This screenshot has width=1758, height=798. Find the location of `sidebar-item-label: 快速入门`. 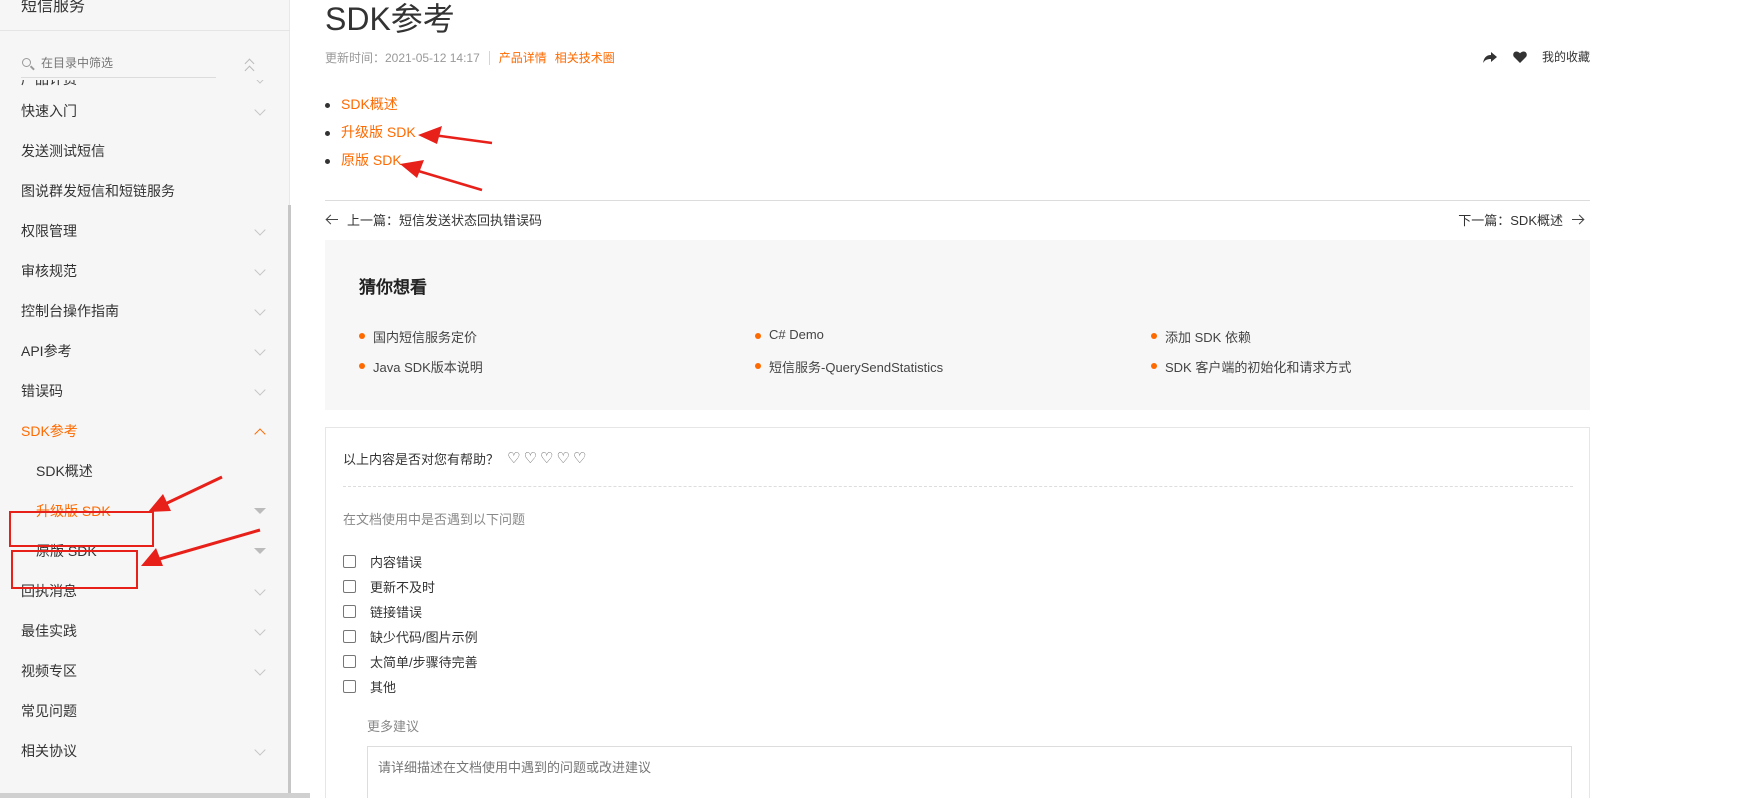

sidebar-item-label: 快速入门 is located at coordinates (49, 111).